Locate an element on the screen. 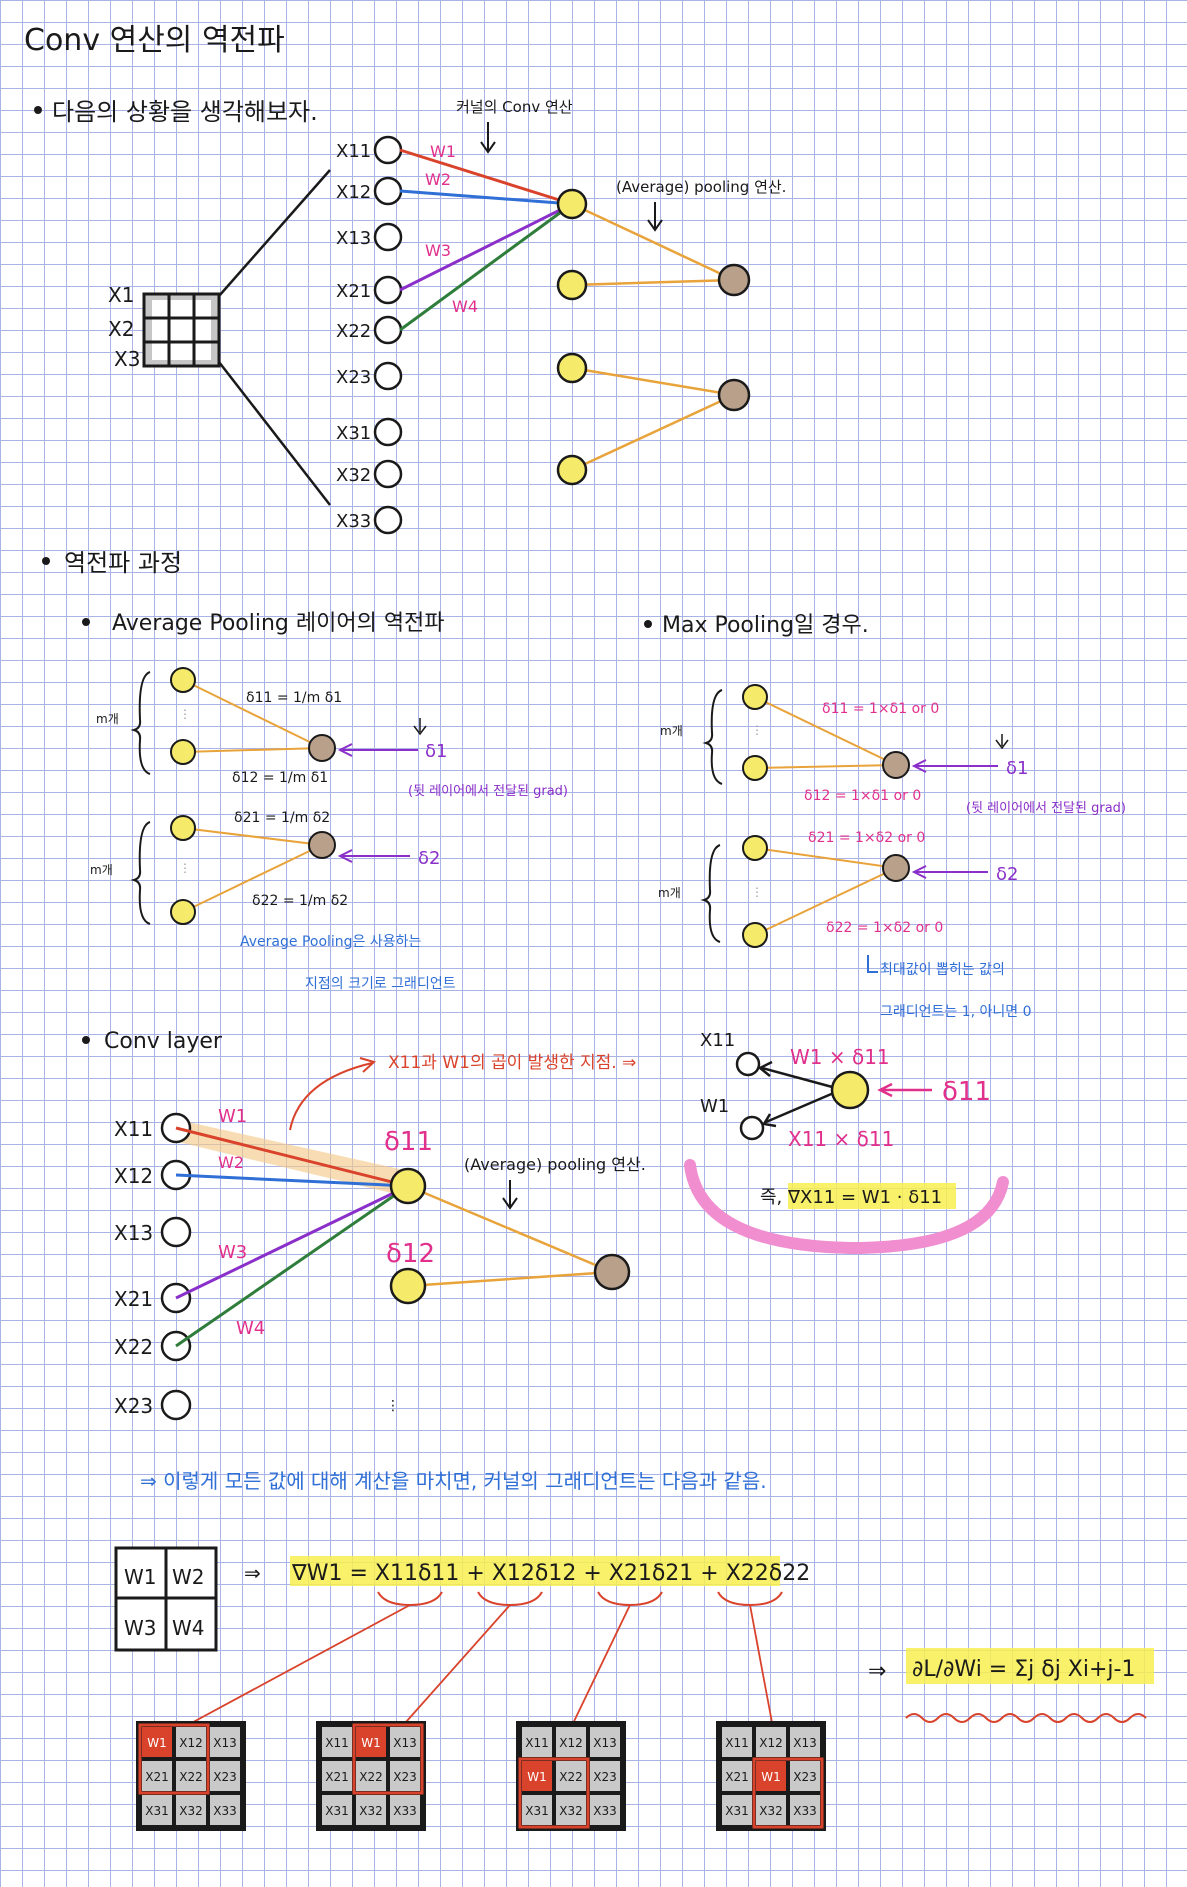 This screenshot has width=1187, height=1887. svg-text: 최대값이 뽑히는 값의 is located at coordinates (942, 970).